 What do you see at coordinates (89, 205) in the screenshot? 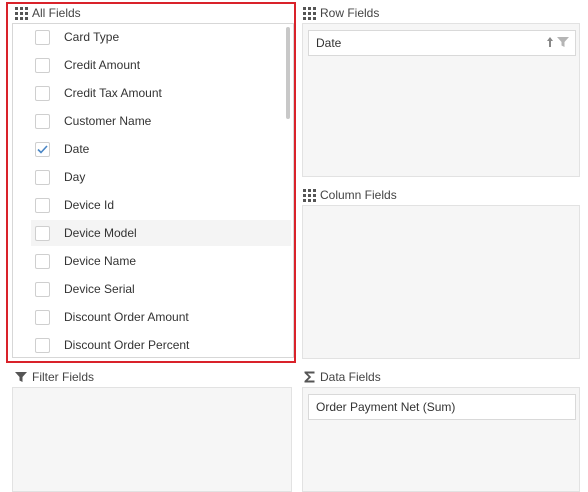
I see `field-item-label: Device Id` at bounding box center [89, 205].